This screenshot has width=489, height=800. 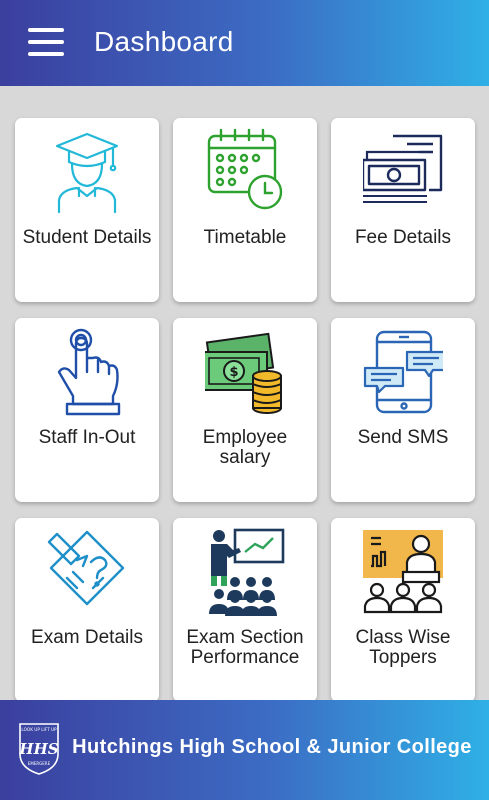 I want to click on touch-finger-icon, so click(x=89, y=372).